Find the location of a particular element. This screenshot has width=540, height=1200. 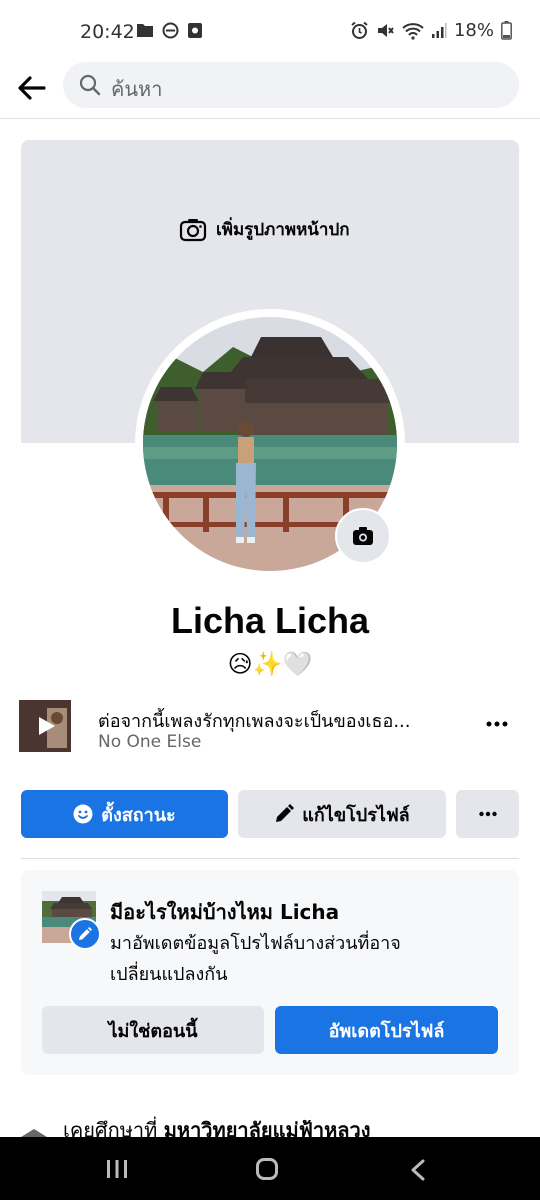

top-bar: ค้นหา is located at coordinates (270, 89).